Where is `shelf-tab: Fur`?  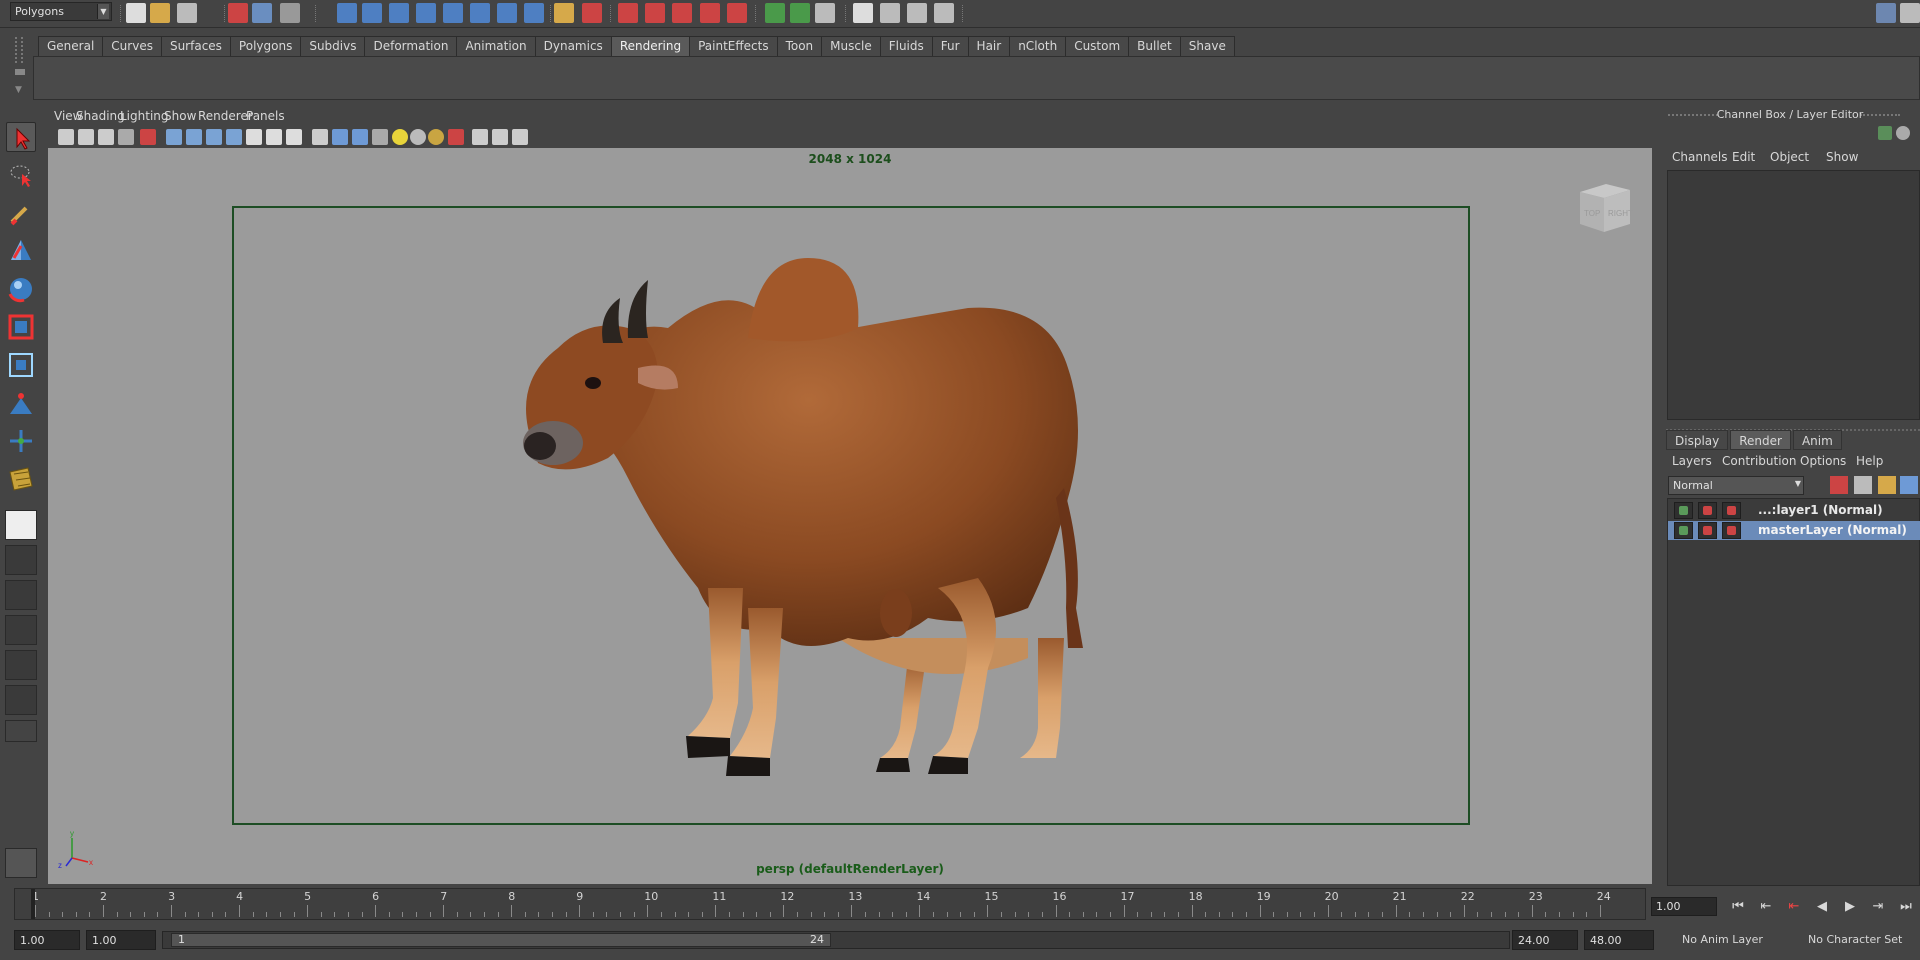 shelf-tab: Fur is located at coordinates (950, 46).